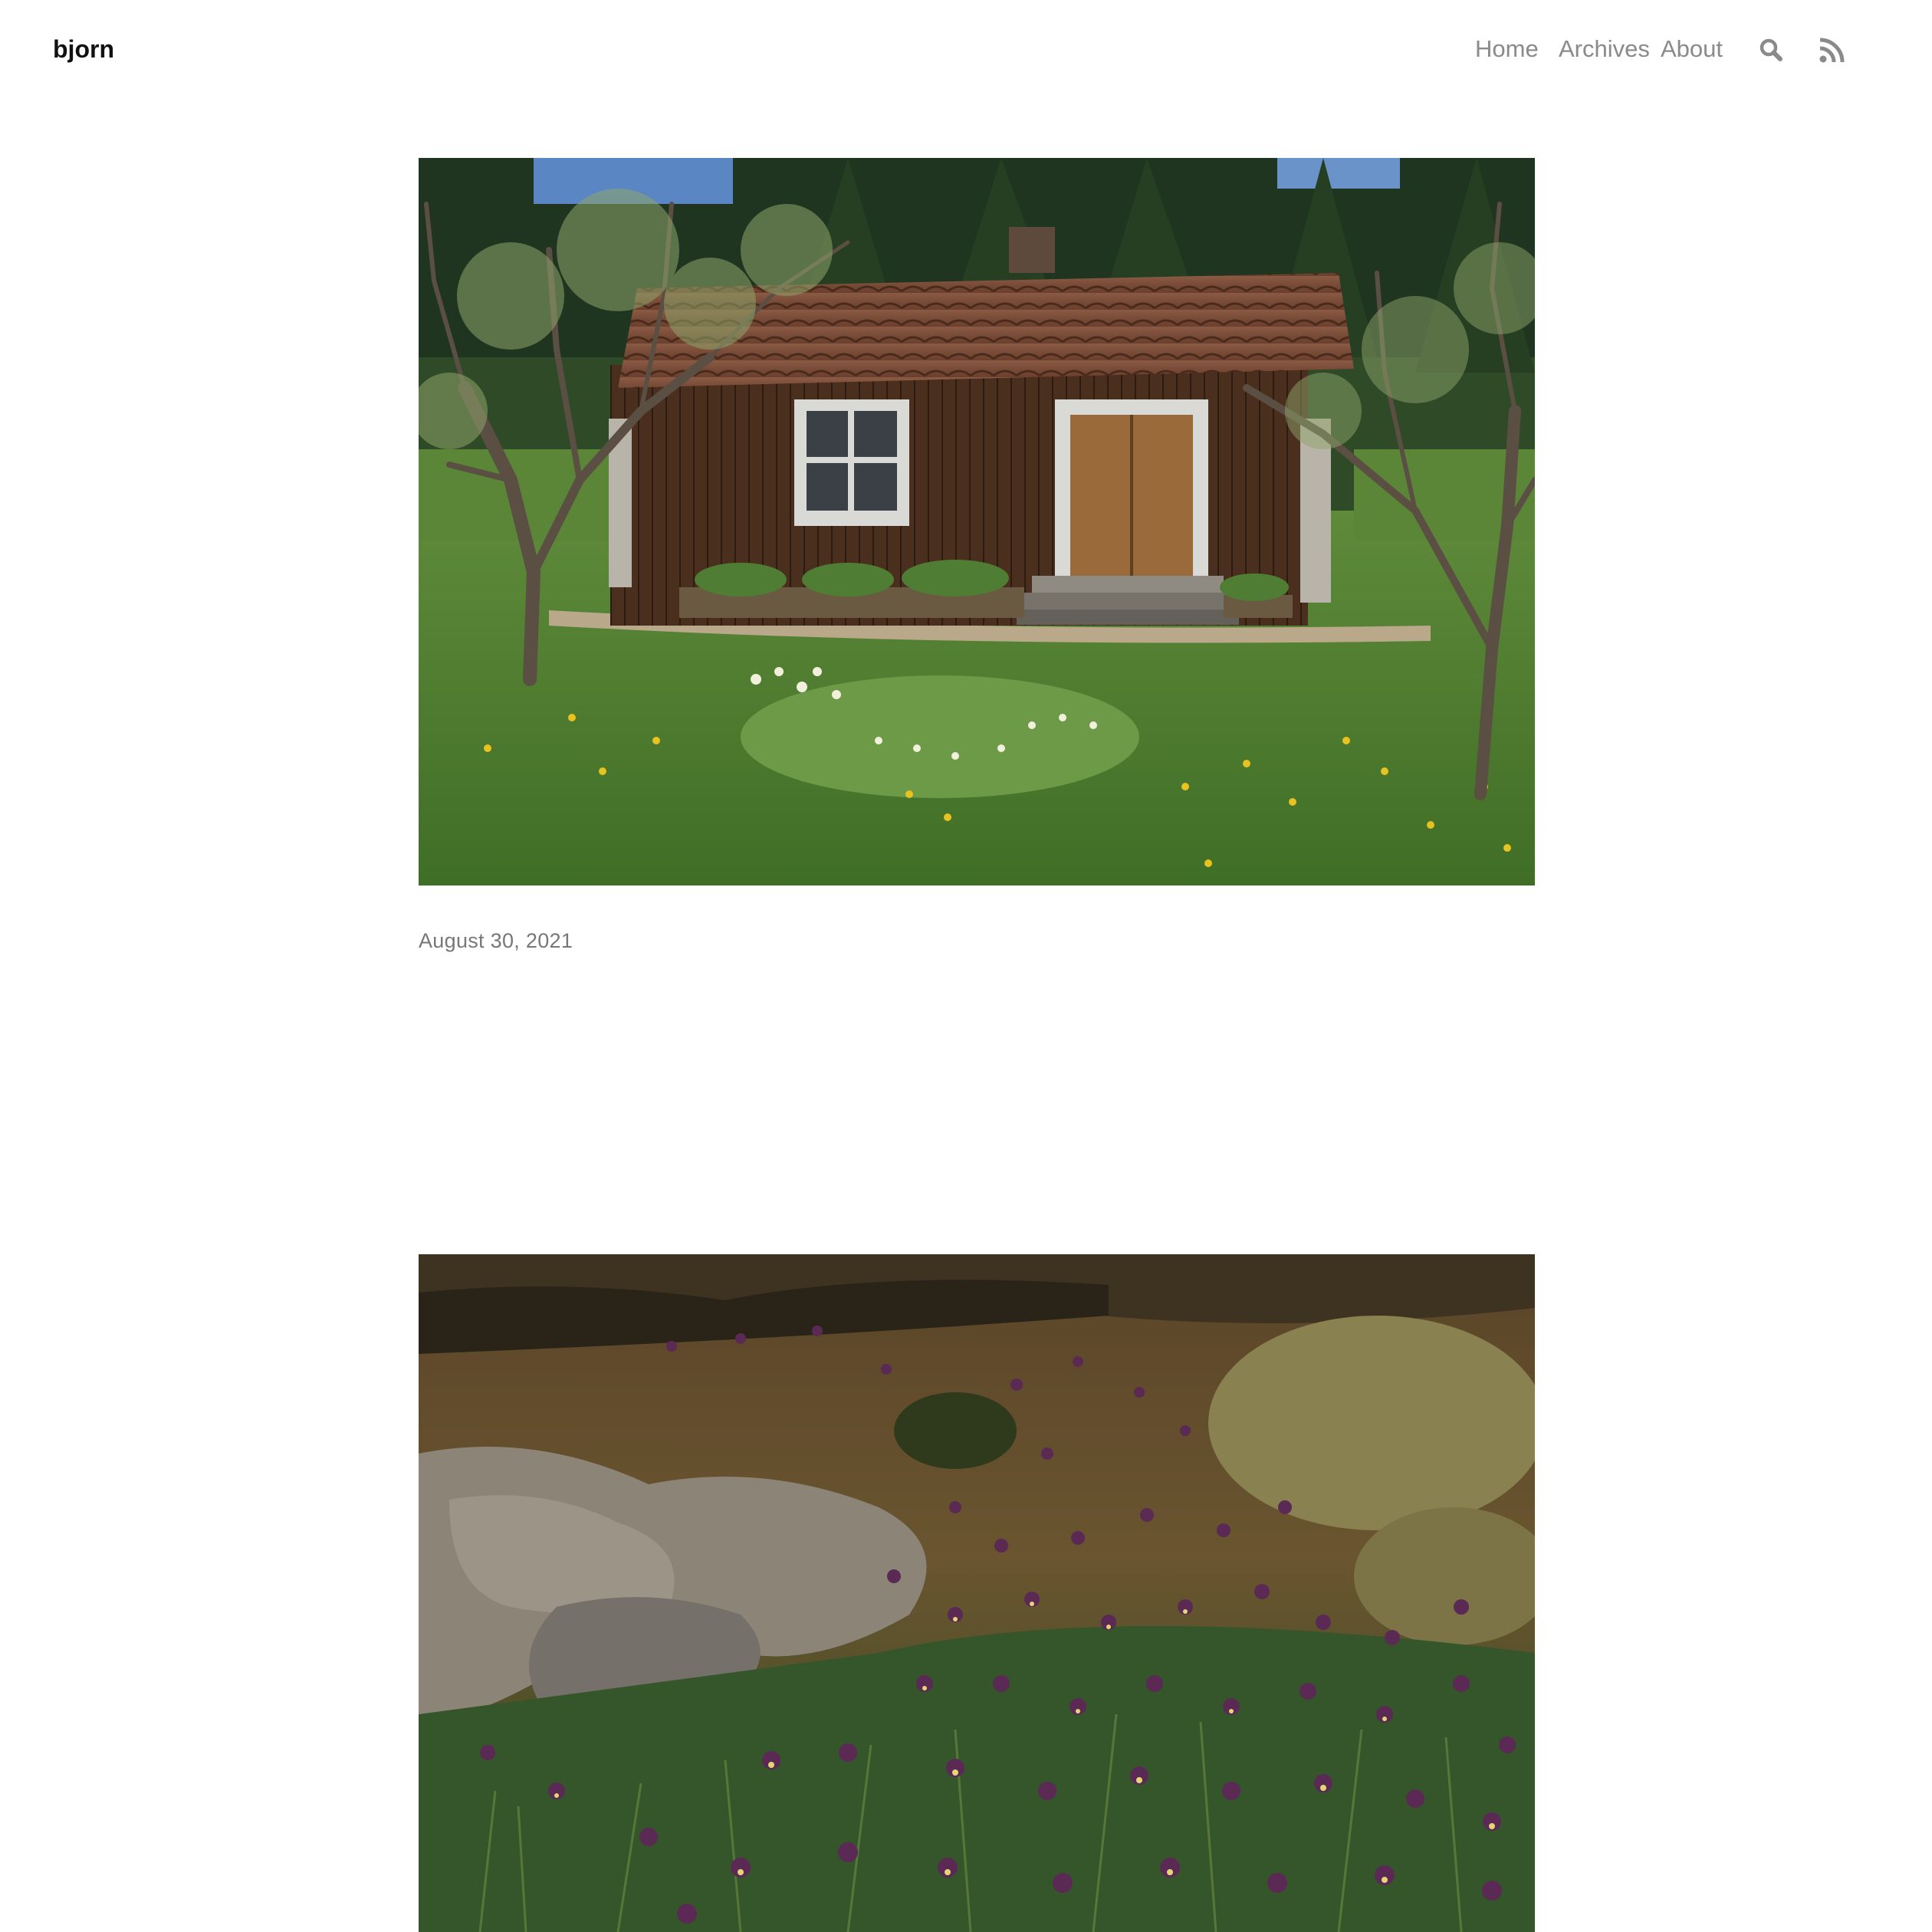  Describe the element at coordinates (1692, 49) in the screenshot. I see `nav-about-link: About` at that location.